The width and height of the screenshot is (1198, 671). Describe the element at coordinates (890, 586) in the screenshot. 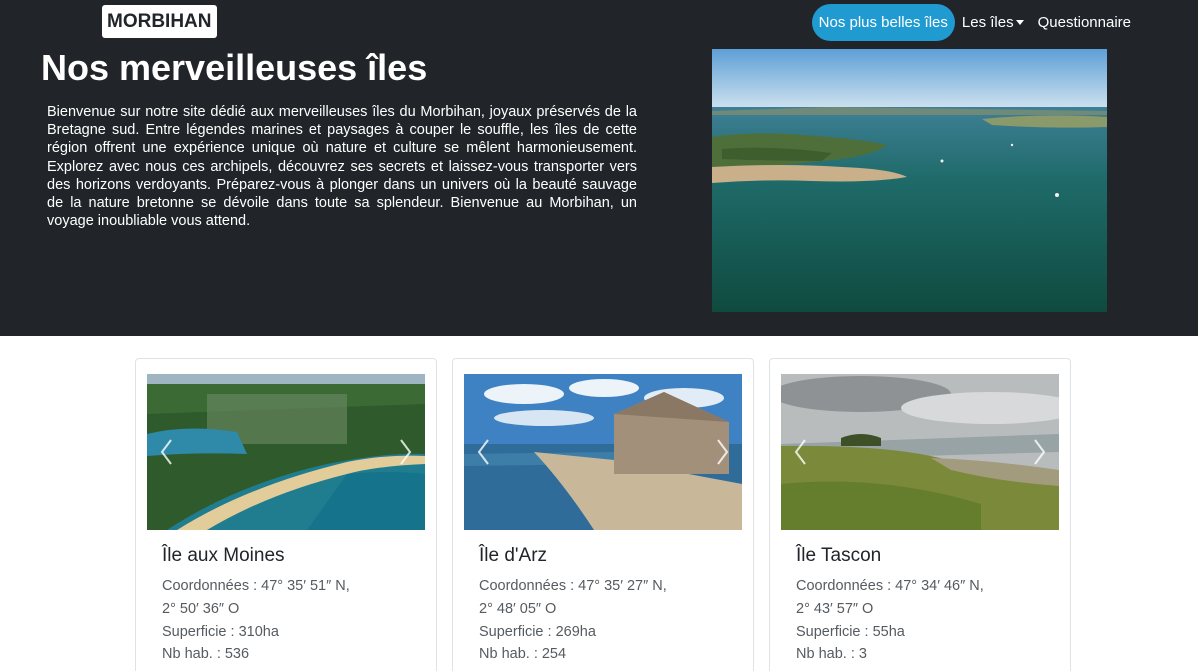

I see `card-coordinates-line1: Coordonnées : 47° 34′ 46″ N,` at that location.